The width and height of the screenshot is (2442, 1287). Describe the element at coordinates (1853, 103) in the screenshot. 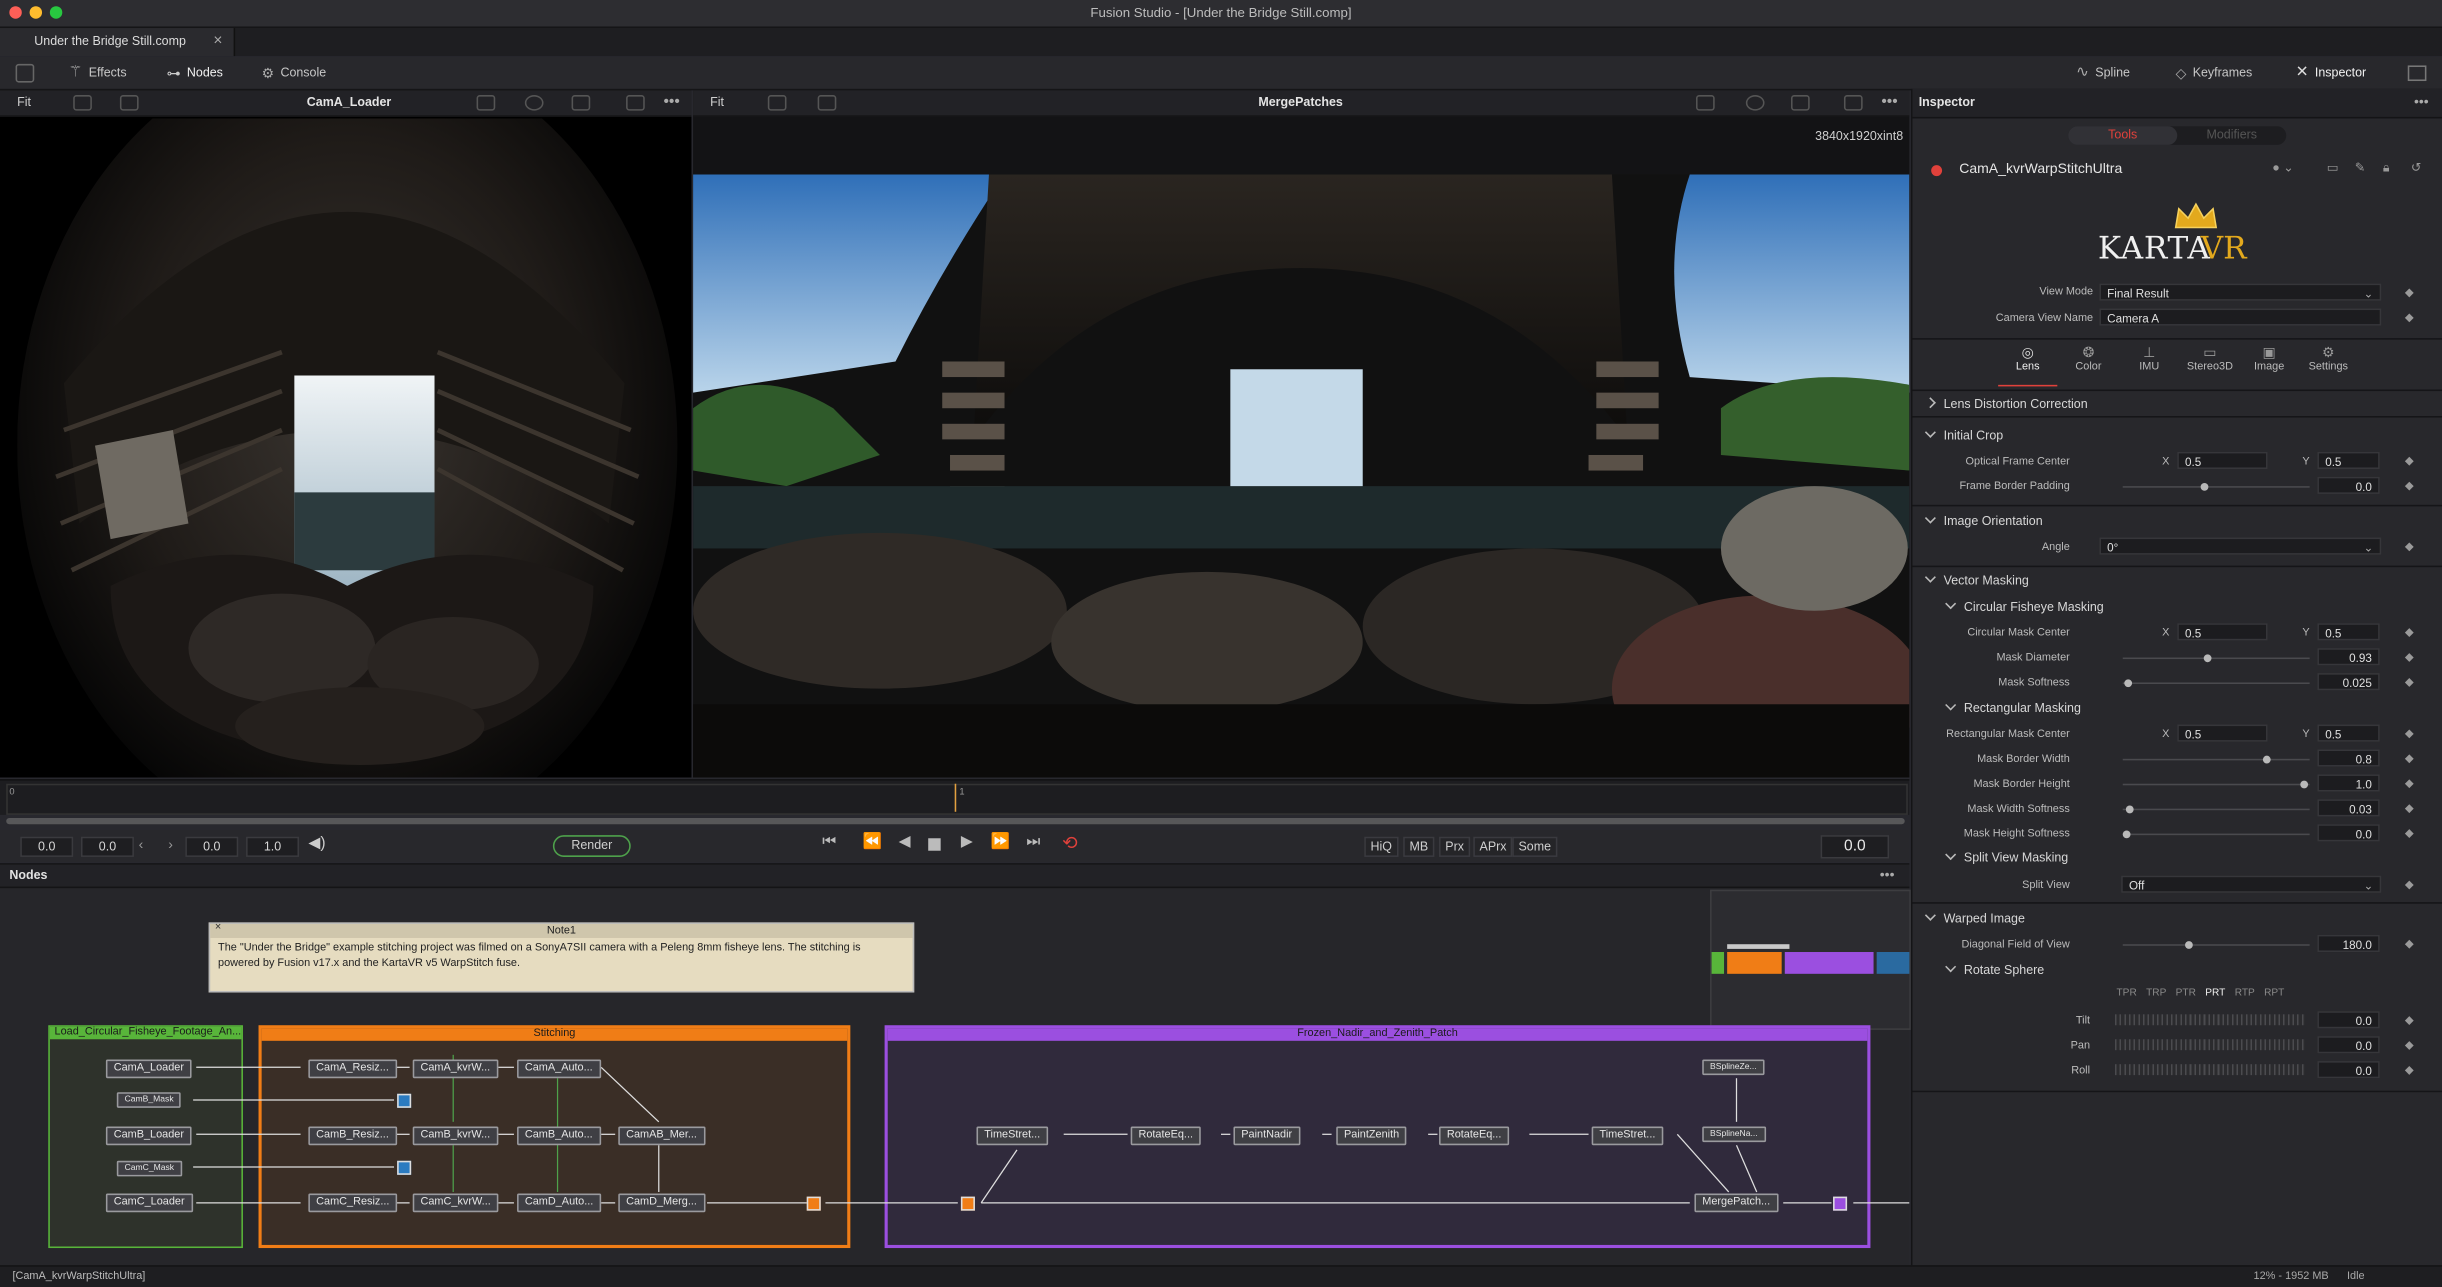

I see `right-aspect-icon` at that location.